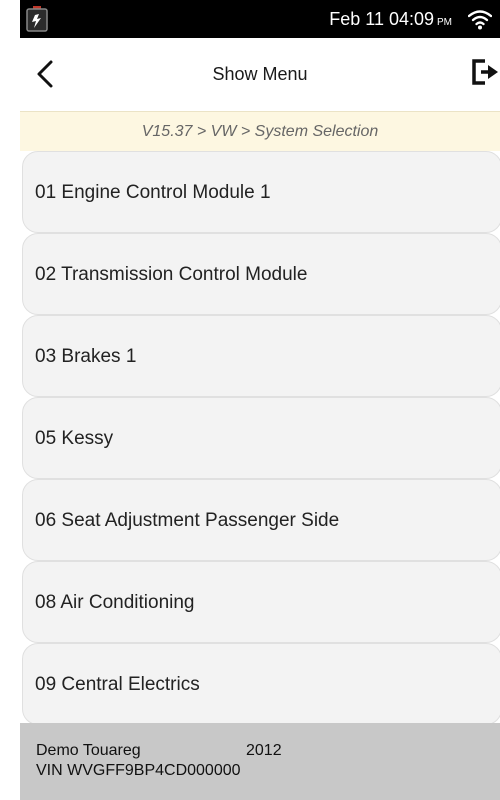 Image resolution: width=500 pixels, height=800 pixels. What do you see at coordinates (153, 192) in the screenshot?
I see `system-item-label: 01 Engine Control Module 1` at bounding box center [153, 192].